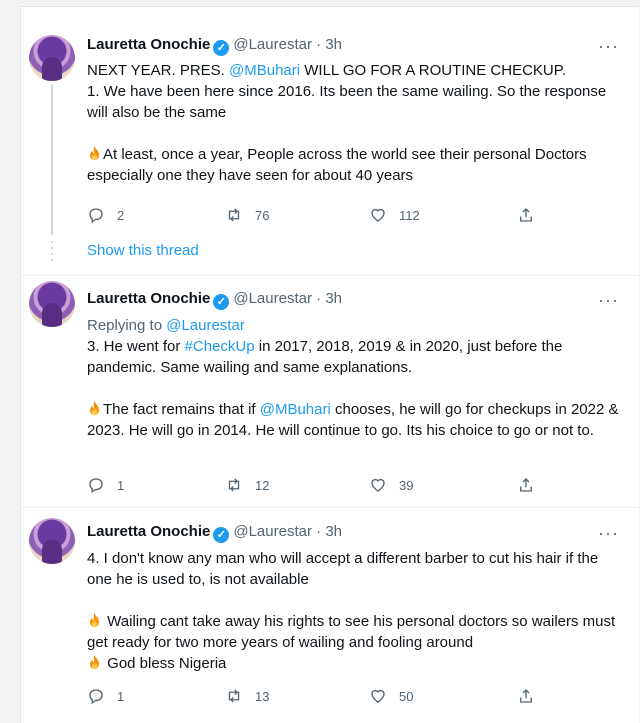  Describe the element at coordinates (205, 325) in the screenshot. I see `replying-to-link: @Laurestar` at that location.